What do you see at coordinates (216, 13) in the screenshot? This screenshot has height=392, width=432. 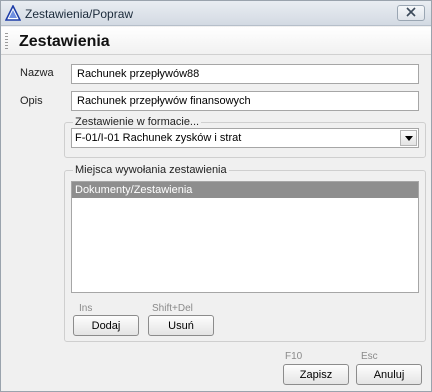 I see `title-bar: Zestawienia/Popraw` at bounding box center [216, 13].